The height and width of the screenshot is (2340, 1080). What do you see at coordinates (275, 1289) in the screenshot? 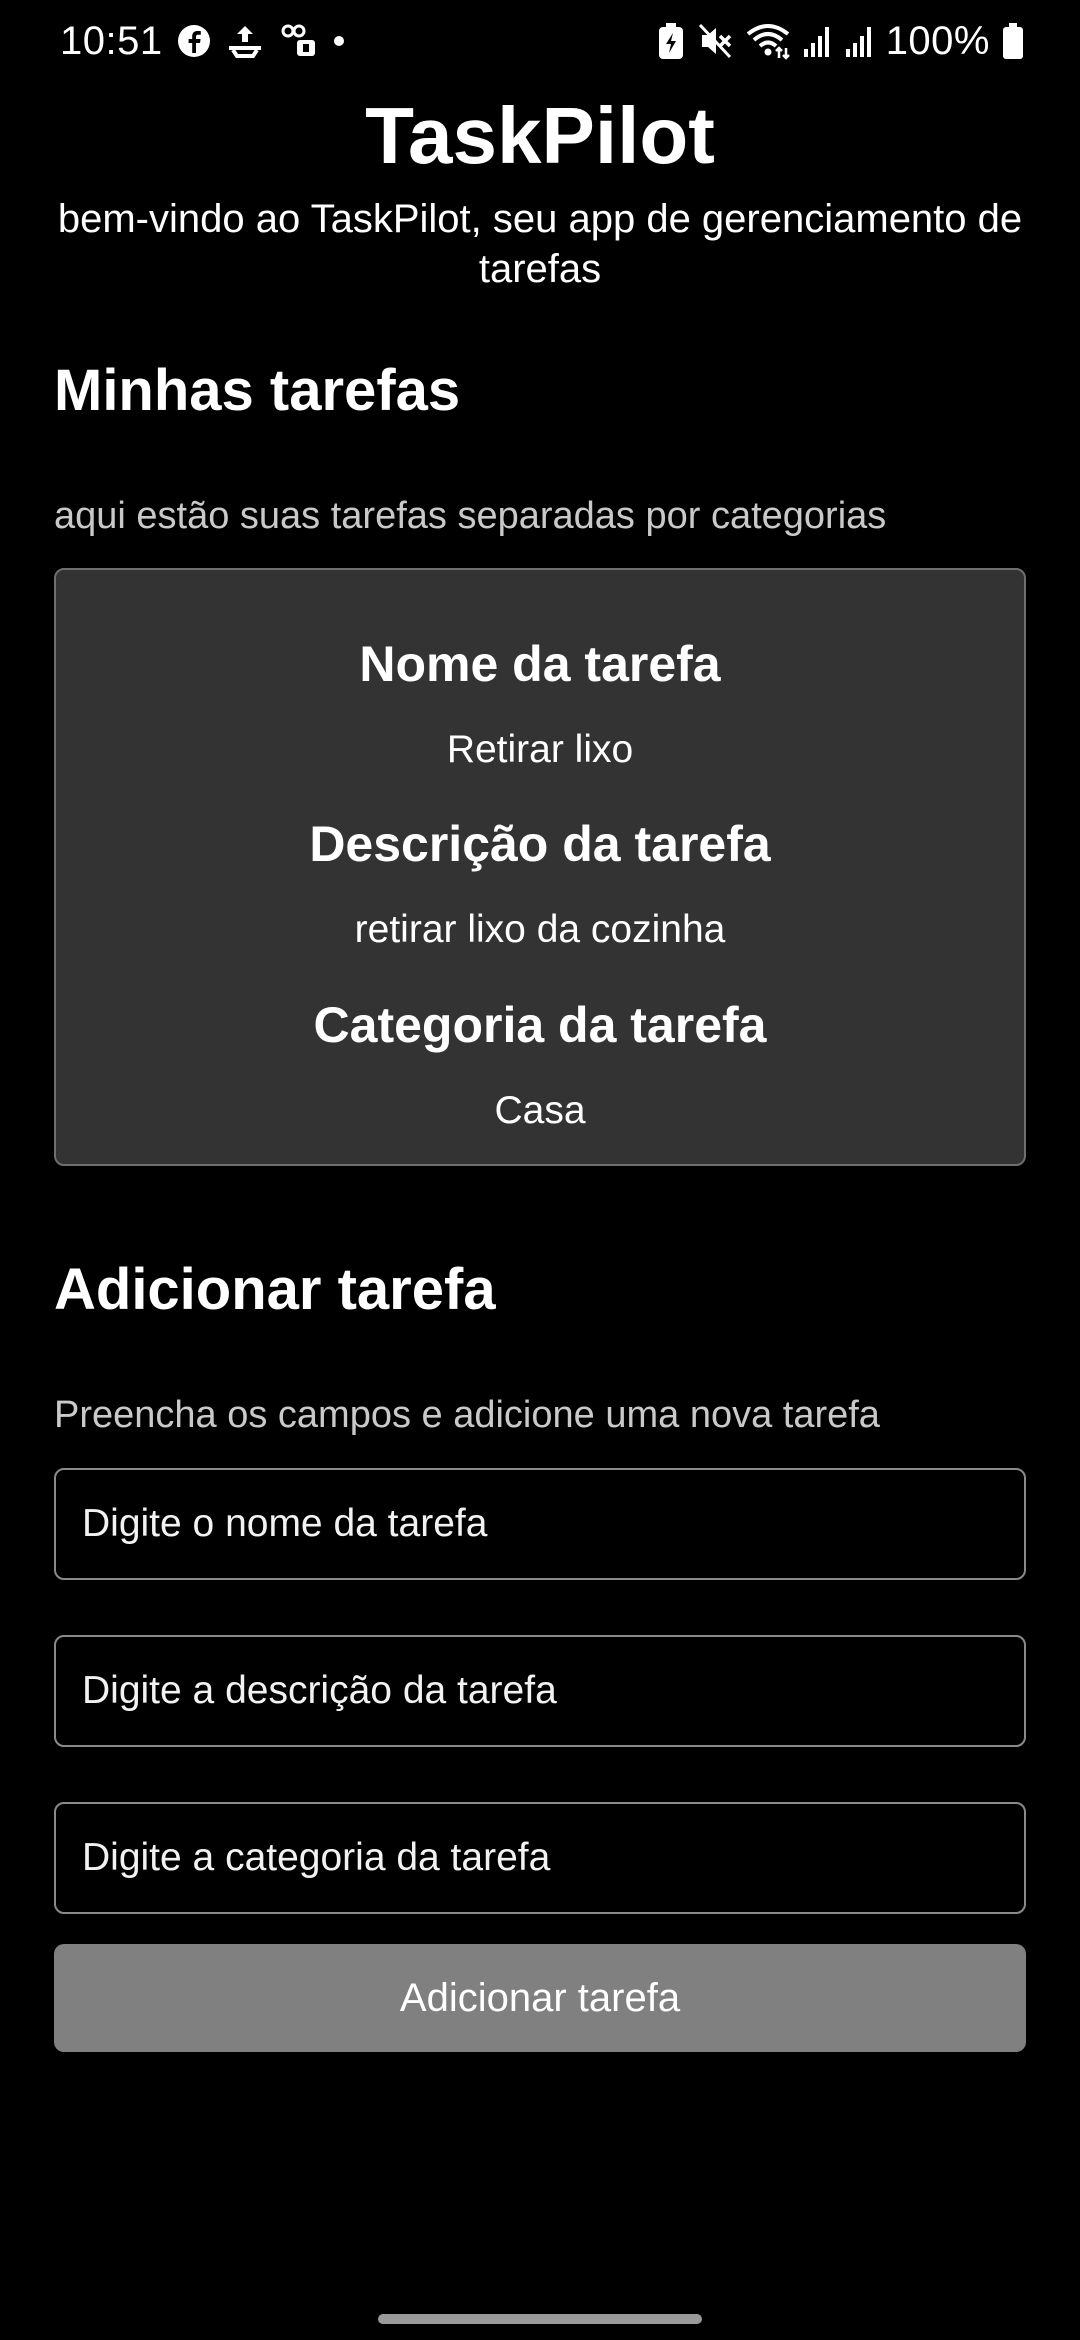
I see `add-task-heading: Adicionar tarefa` at bounding box center [275, 1289].